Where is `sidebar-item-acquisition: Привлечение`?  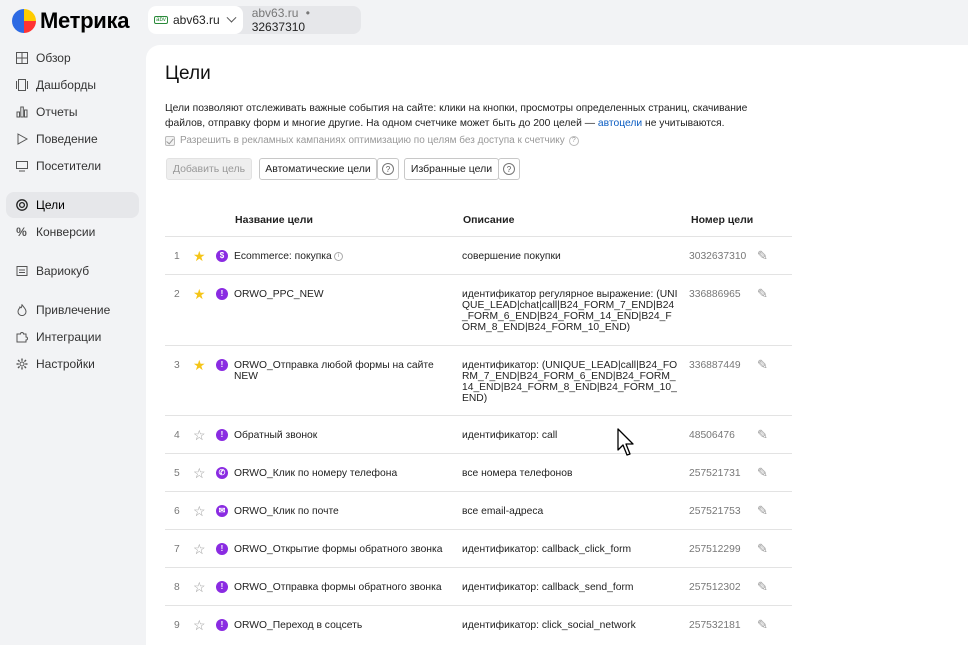
sidebar-item-acquisition: Привлечение is located at coordinates (72, 310).